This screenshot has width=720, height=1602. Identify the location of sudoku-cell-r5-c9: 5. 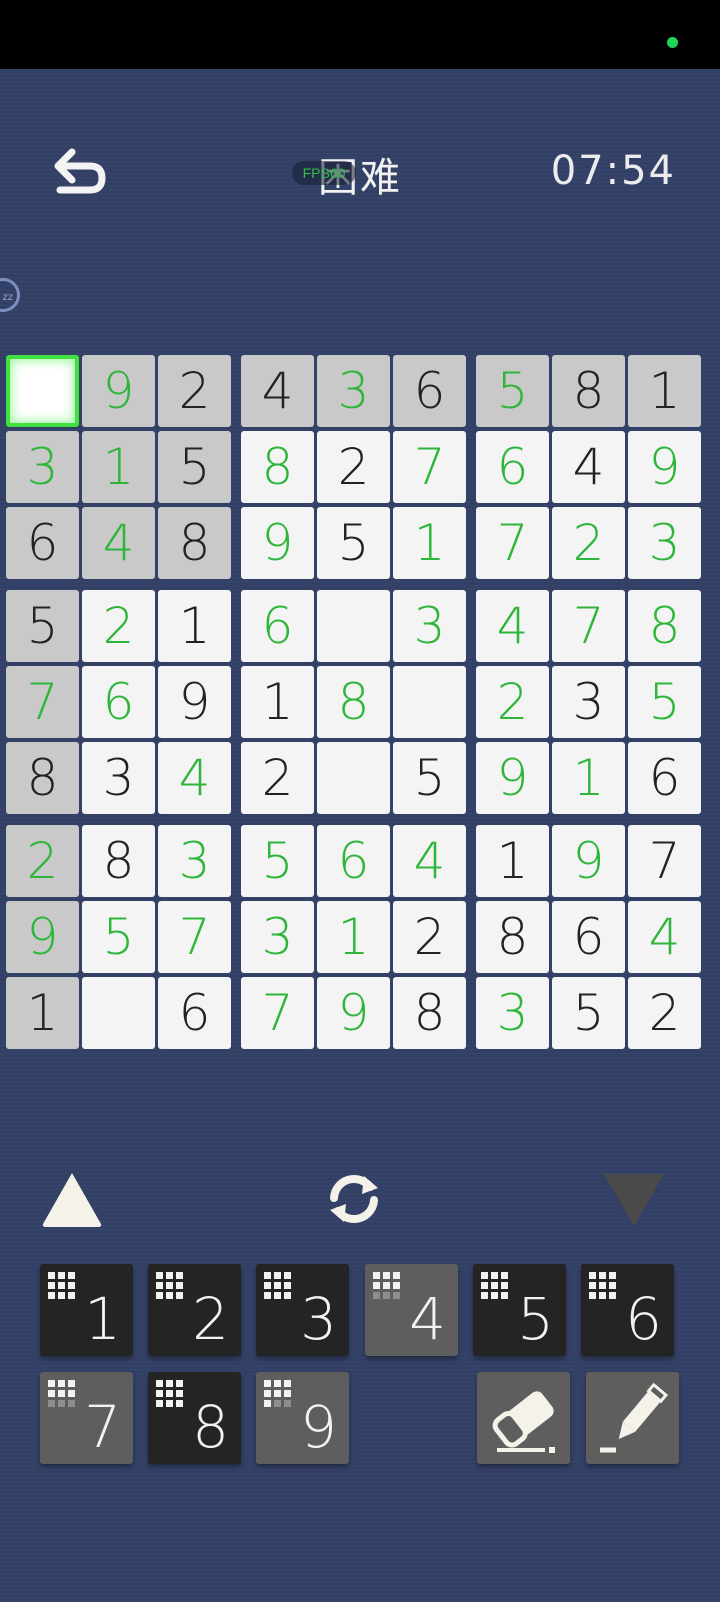
(664, 702).